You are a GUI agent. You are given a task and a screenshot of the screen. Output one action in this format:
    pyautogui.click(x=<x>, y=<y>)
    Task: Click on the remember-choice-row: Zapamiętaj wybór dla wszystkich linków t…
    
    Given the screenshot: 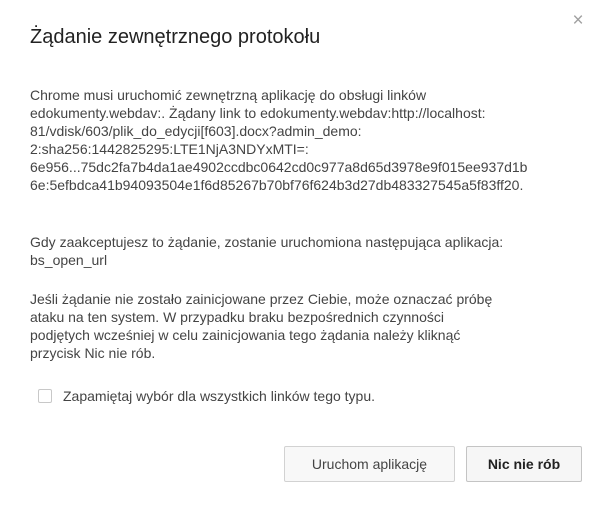 What is the action you would take?
    pyautogui.click(x=206, y=396)
    